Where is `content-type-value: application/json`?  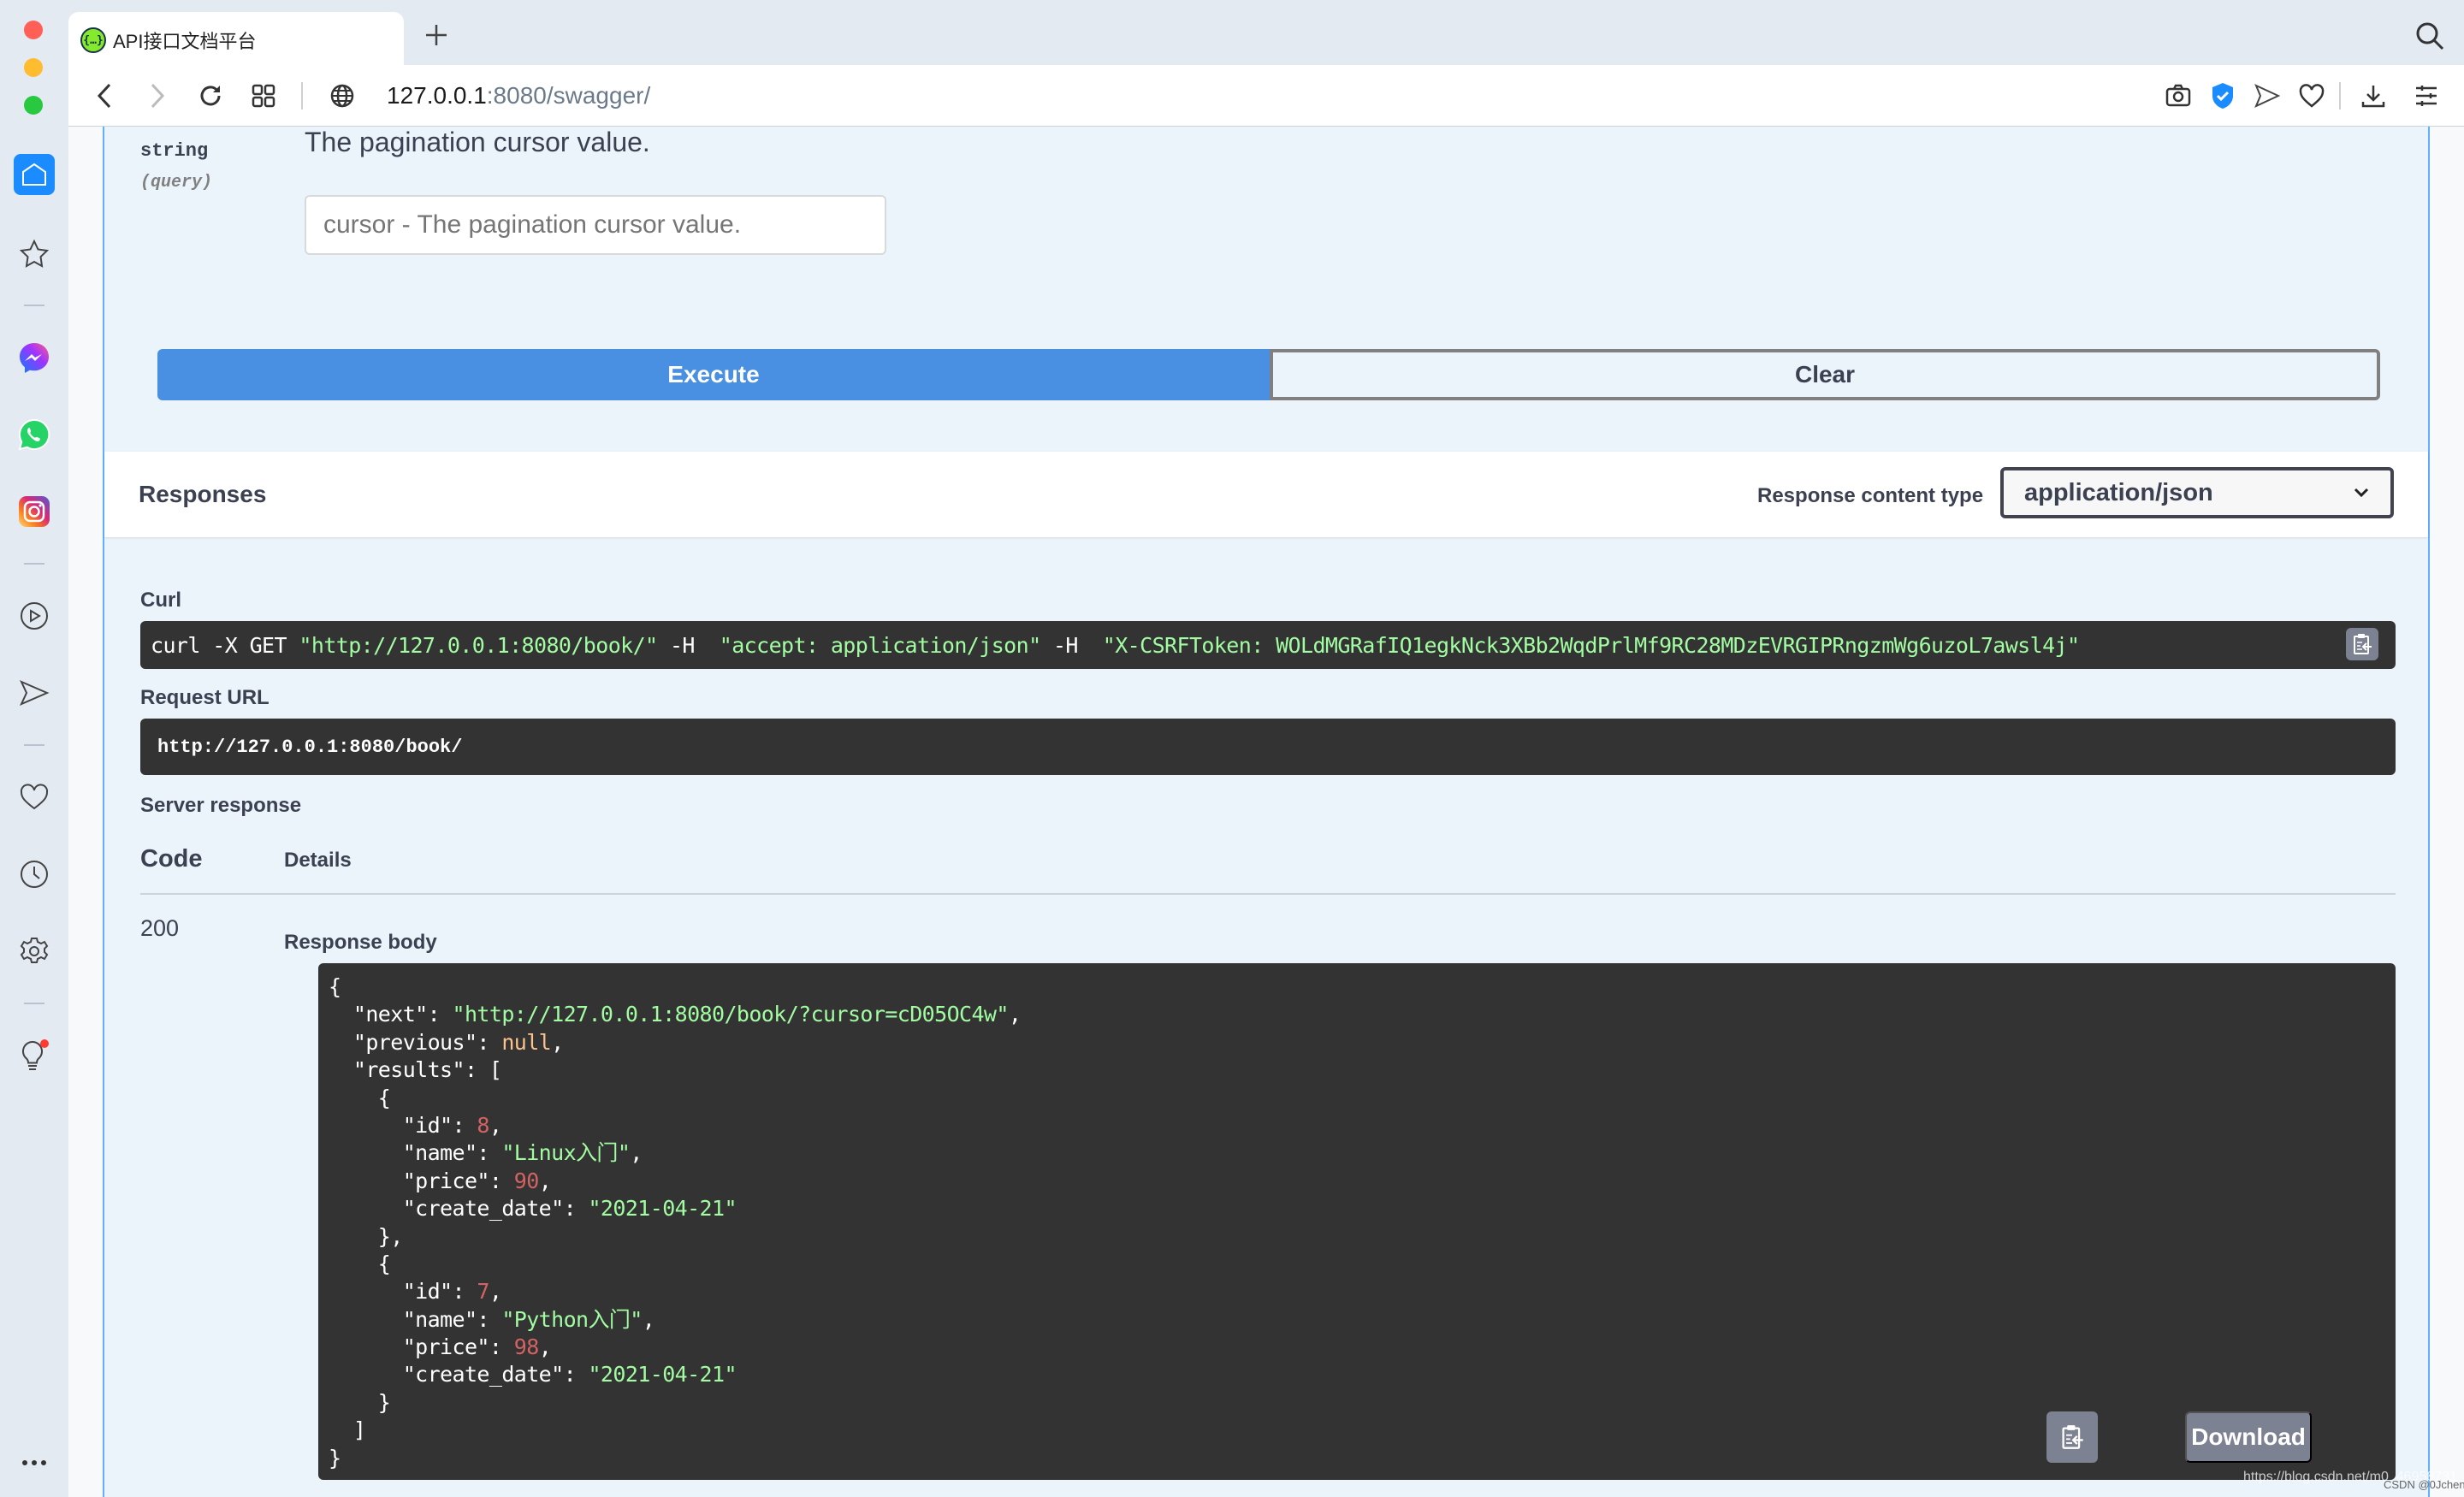
content-type-value: application/json is located at coordinates (2118, 492).